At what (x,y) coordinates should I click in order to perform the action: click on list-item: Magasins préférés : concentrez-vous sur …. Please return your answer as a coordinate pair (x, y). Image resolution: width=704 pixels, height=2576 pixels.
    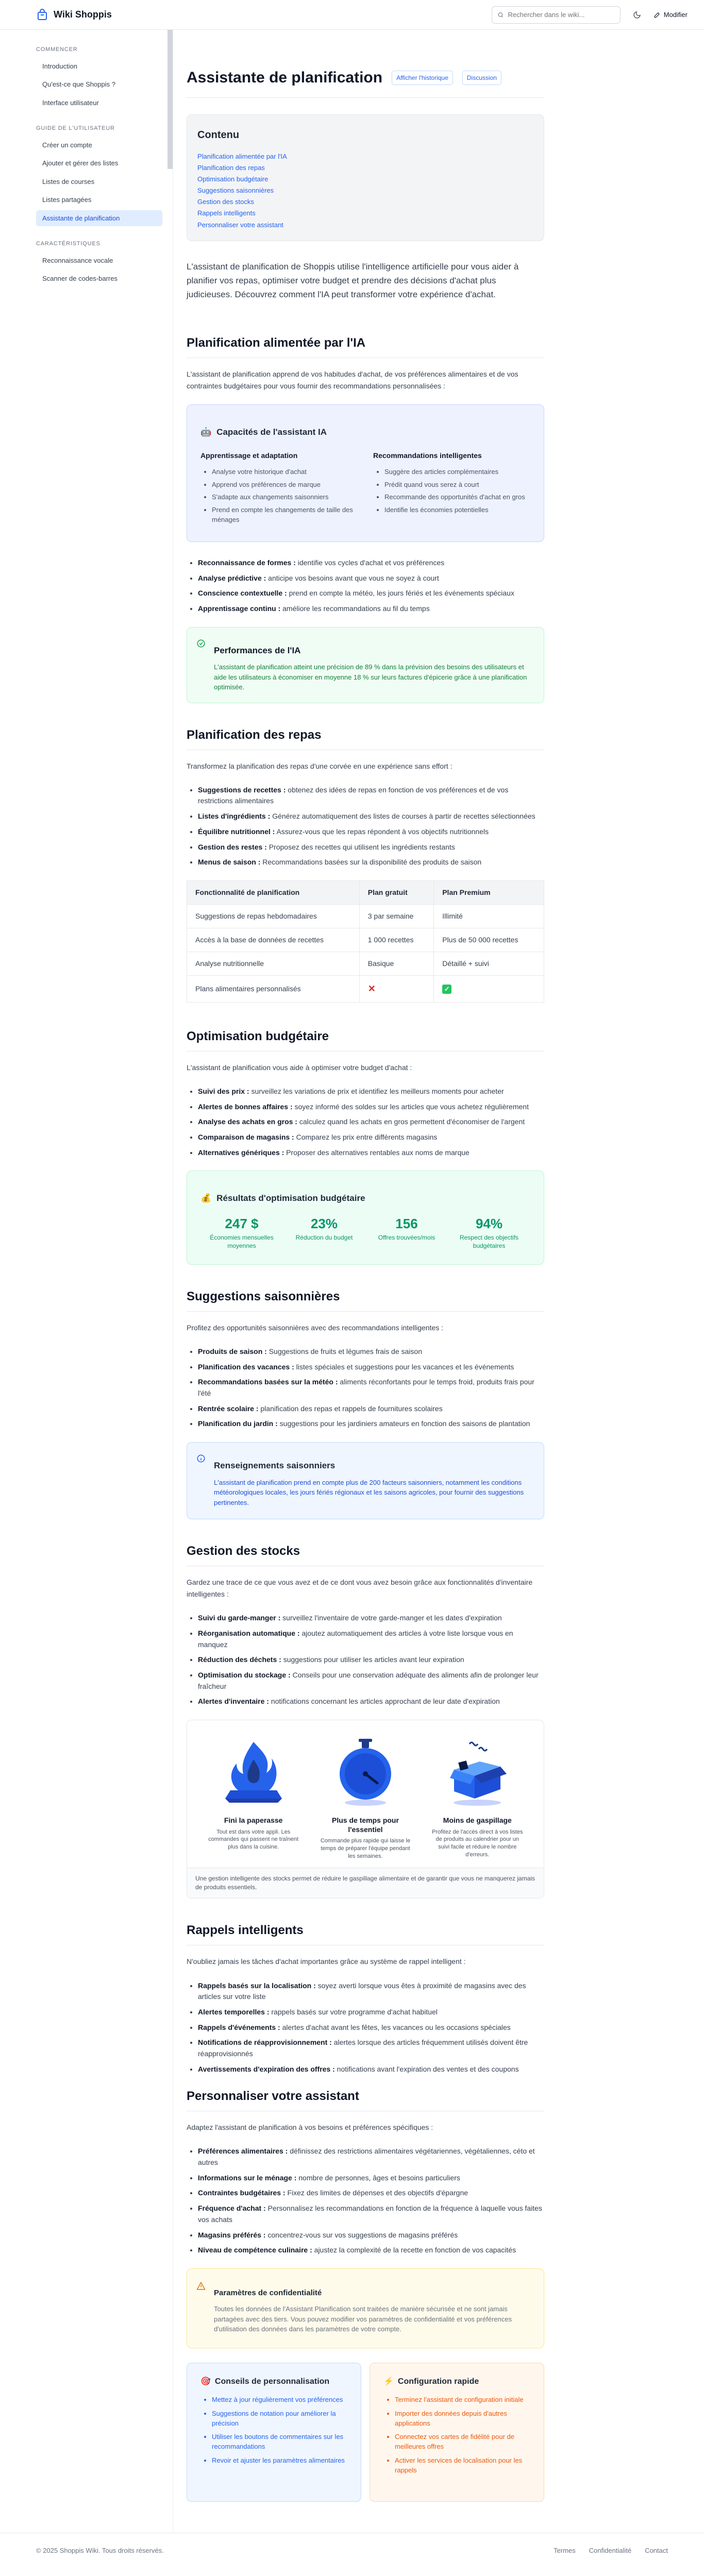
    Looking at the image, I should click on (371, 2235).